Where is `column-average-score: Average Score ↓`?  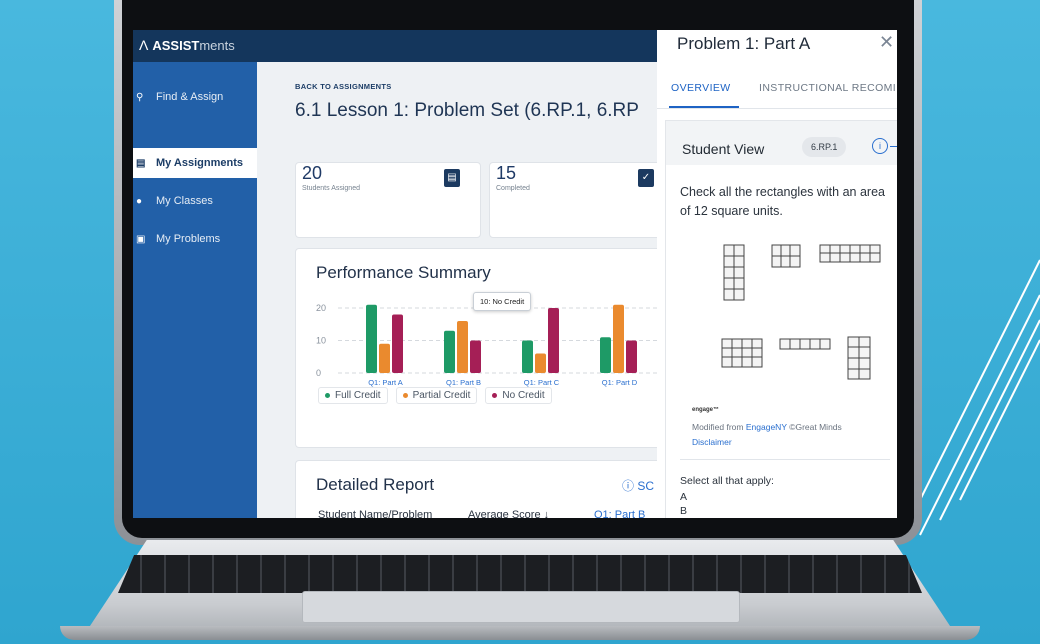
column-average-score: Average Score ↓ is located at coordinates (508, 513).